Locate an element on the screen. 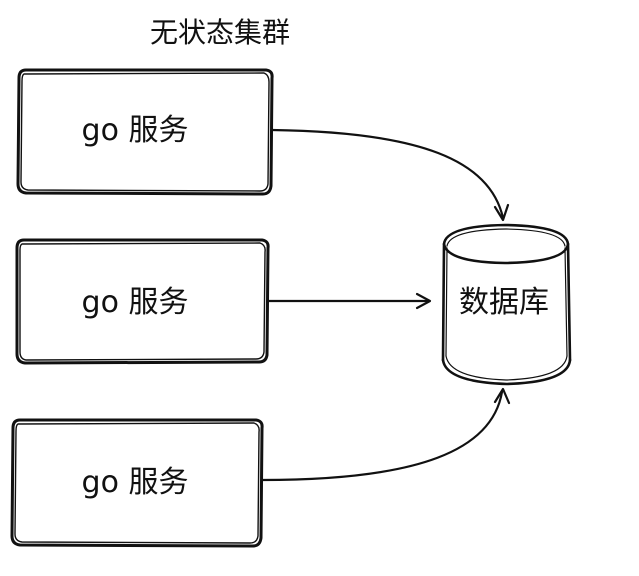  service-label-2: go 服务 is located at coordinates (135, 302).